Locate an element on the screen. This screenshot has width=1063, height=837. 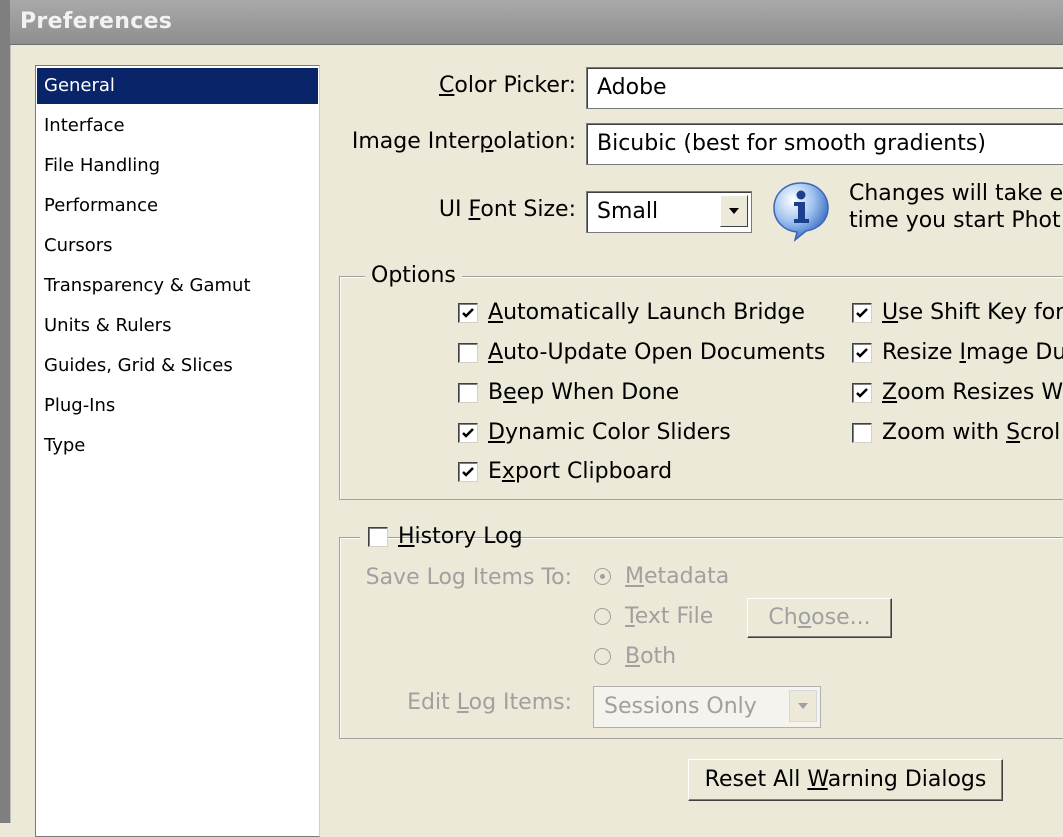
image-interpolation-label: Image Interpolation: is located at coordinates (463, 141).